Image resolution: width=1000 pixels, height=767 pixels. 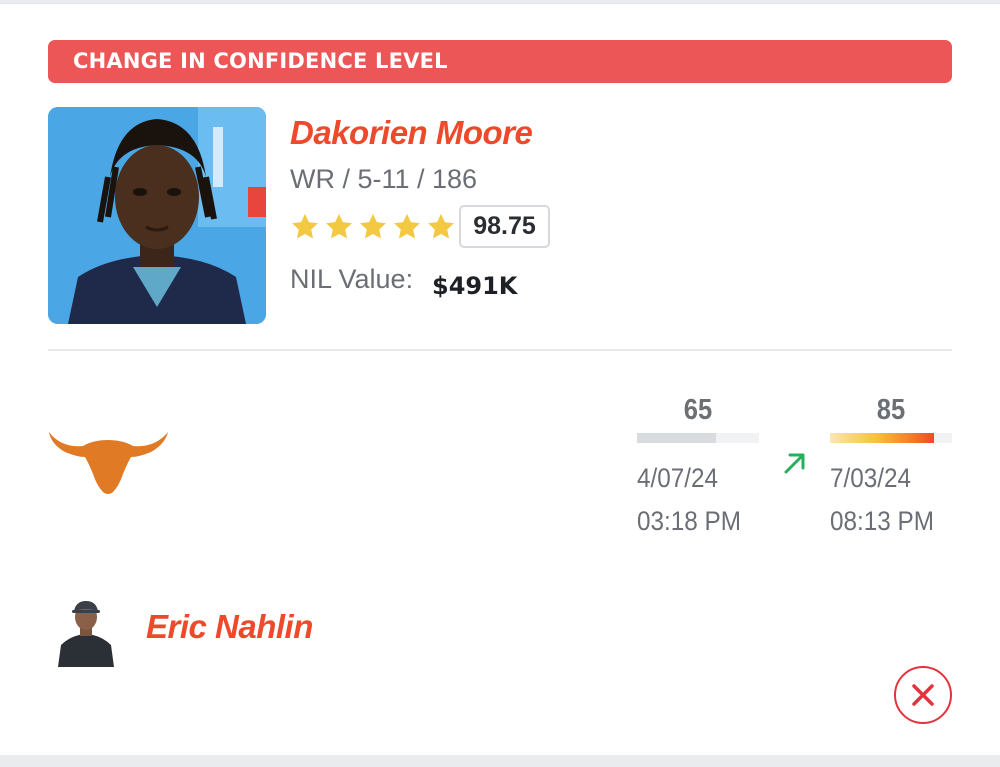 What do you see at coordinates (411, 133) in the screenshot?
I see `player-name-link: Dakorien Moore` at bounding box center [411, 133].